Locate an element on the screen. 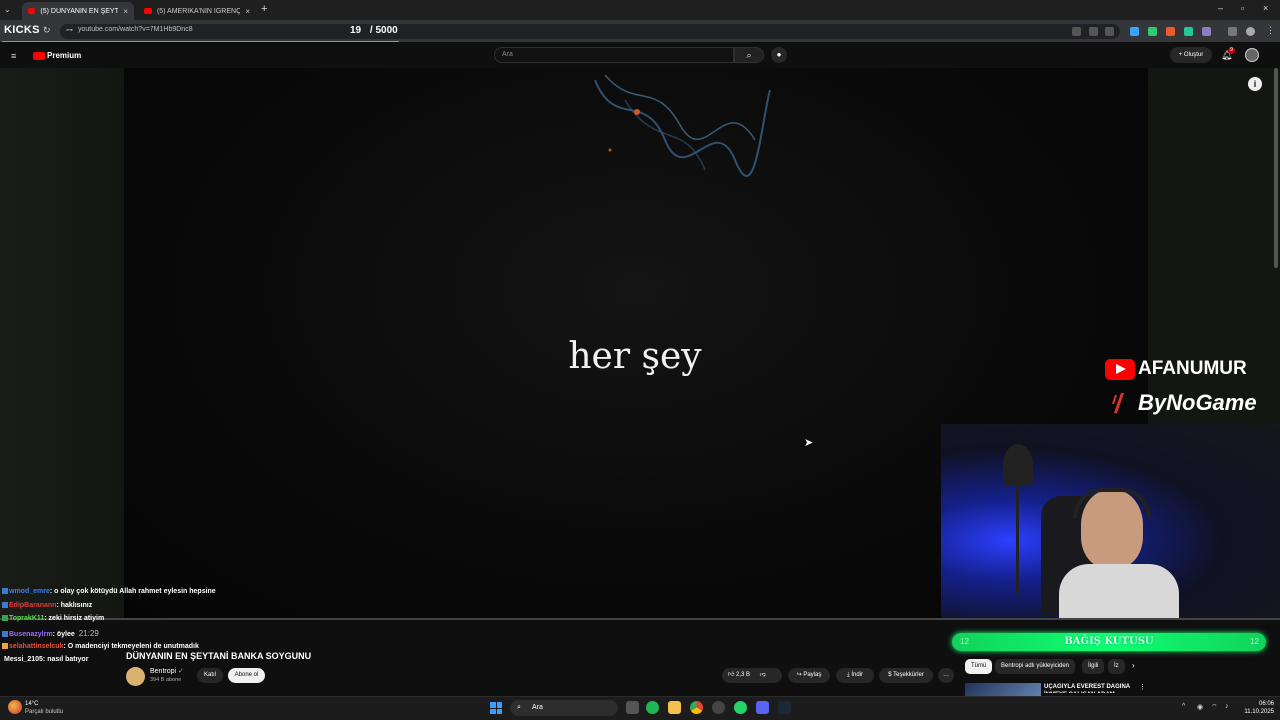 Image resolution: width=1280 pixels, height=720 pixels. profile-icon is located at coordinates (1232, 31).